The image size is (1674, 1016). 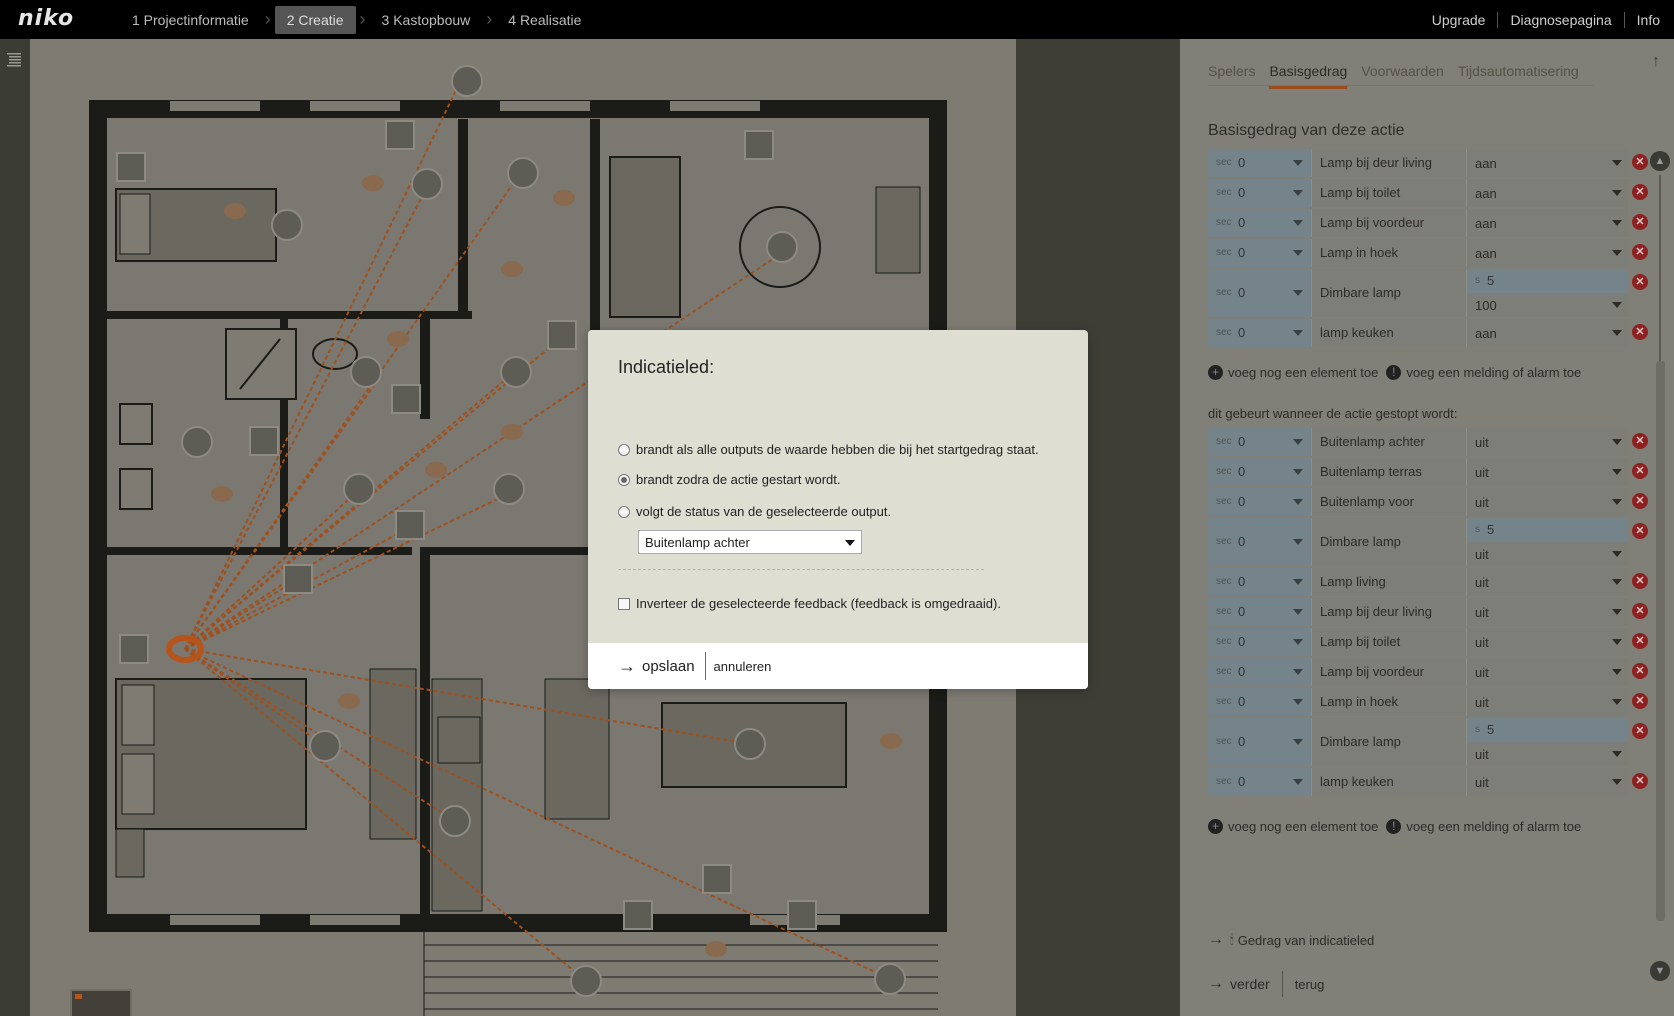 What do you see at coordinates (729, 479) in the screenshot?
I see `option-on-start: brandt zodra de actie gestart wordt.` at bounding box center [729, 479].